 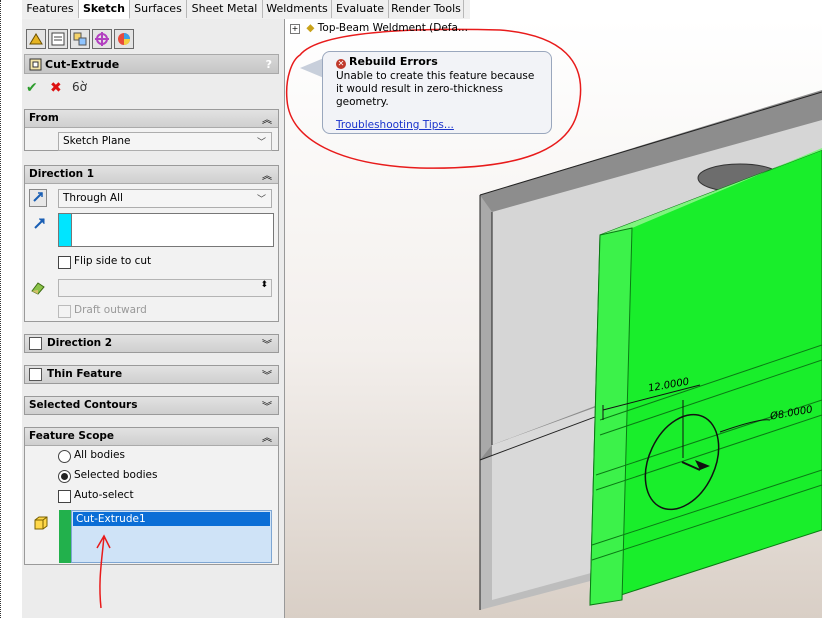 What do you see at coordinates (165, 198) in the screenshot?
I see `end-condition-select: Through All ﹀` at bounding box center [165, 198].